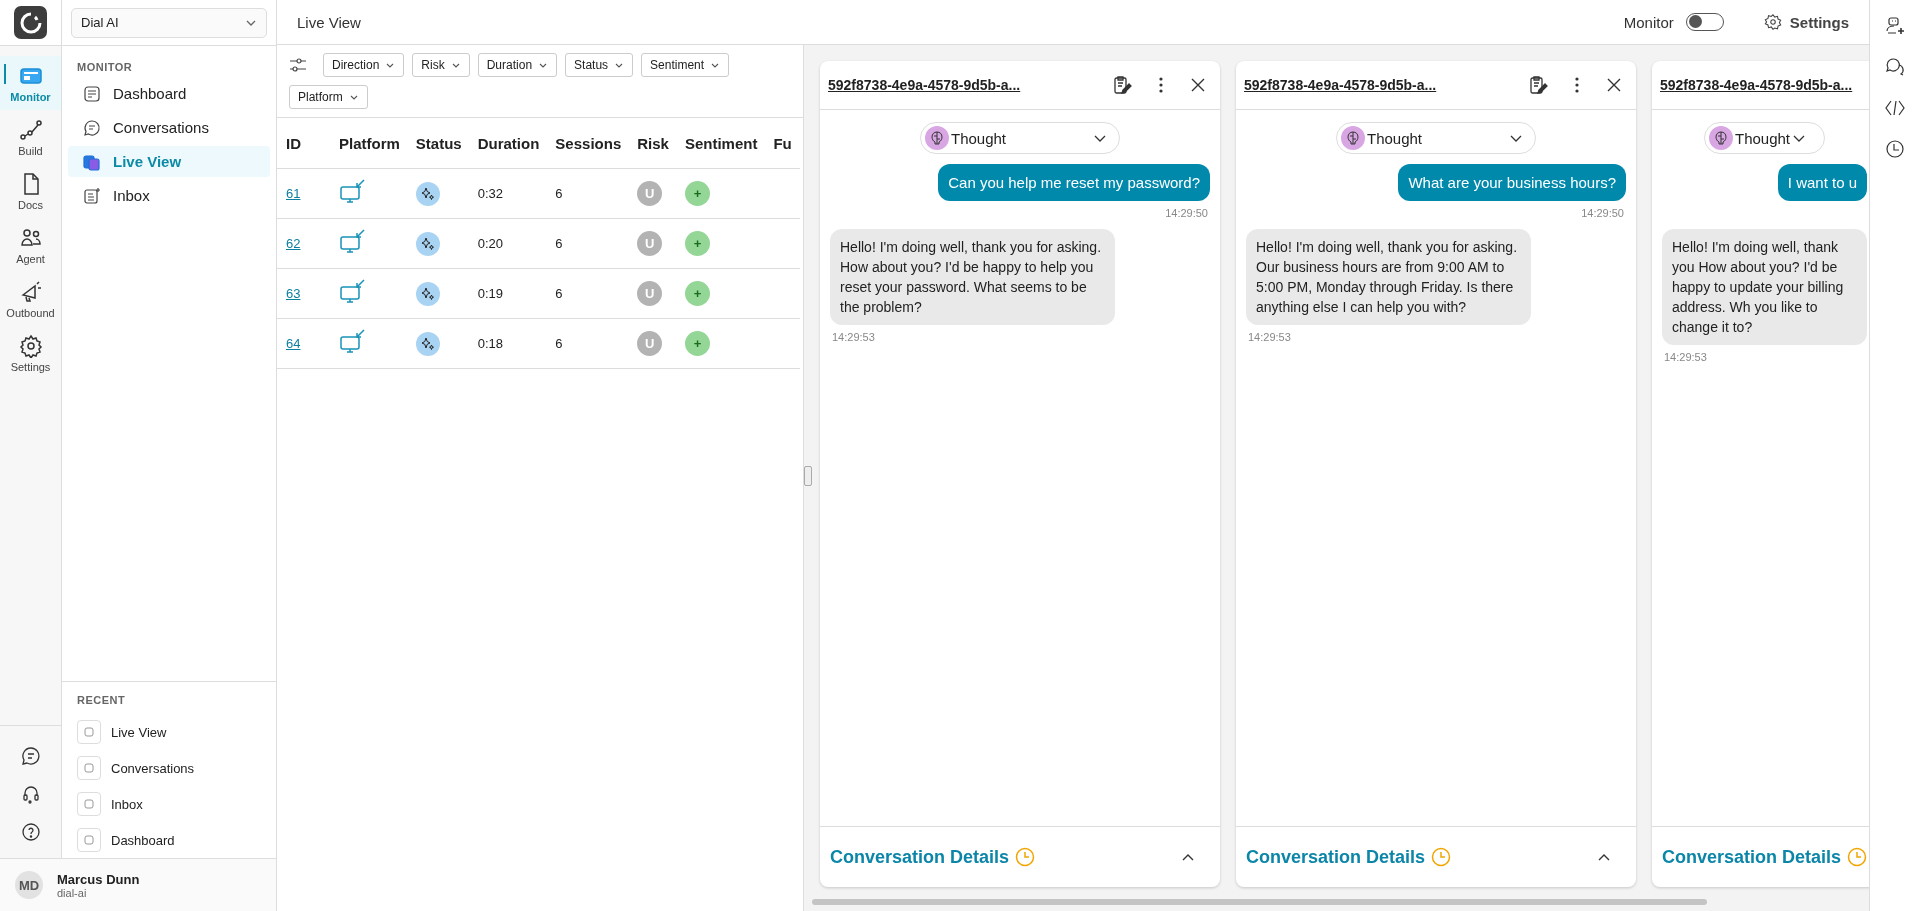 This screenshot has width=1920, height=911. Describe the element at coordinates (304, 143) in the screenshot. I see `column-header: ID` at that location.